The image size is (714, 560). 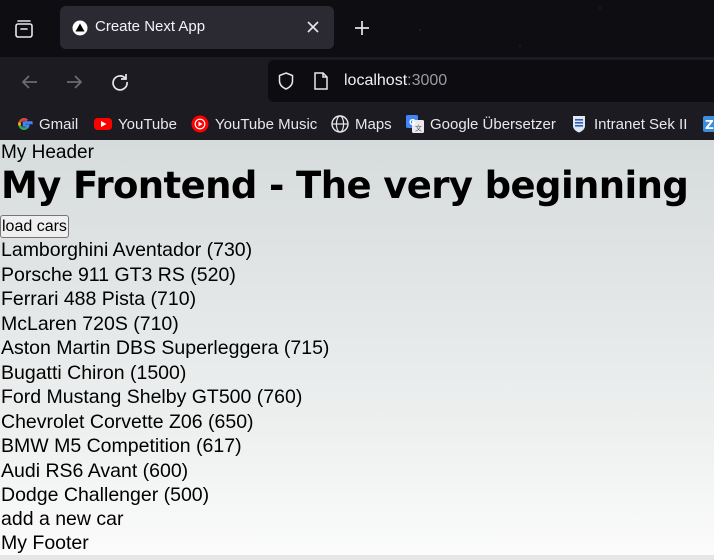 I want to click on car-item: Bugatti Chiron (1500), so click(x=94, y=372).